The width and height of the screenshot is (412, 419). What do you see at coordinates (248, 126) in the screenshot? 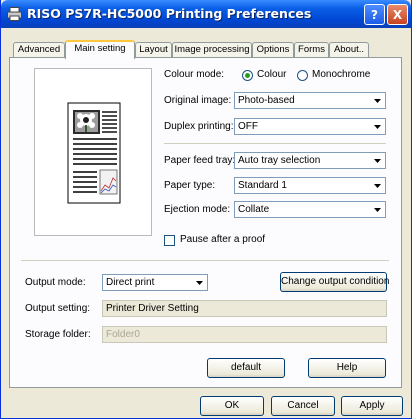
I see `duplex-printing-value: OFF` at bounding box center [248, 126].